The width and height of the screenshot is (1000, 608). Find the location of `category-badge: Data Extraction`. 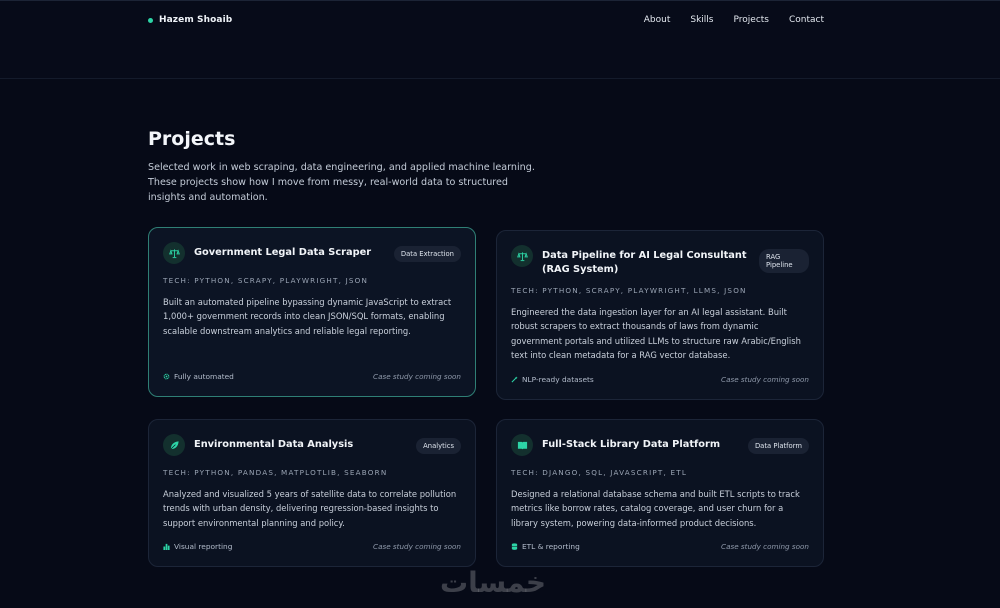

category-badge: Data Extraction is located at coordinates (427, 254).